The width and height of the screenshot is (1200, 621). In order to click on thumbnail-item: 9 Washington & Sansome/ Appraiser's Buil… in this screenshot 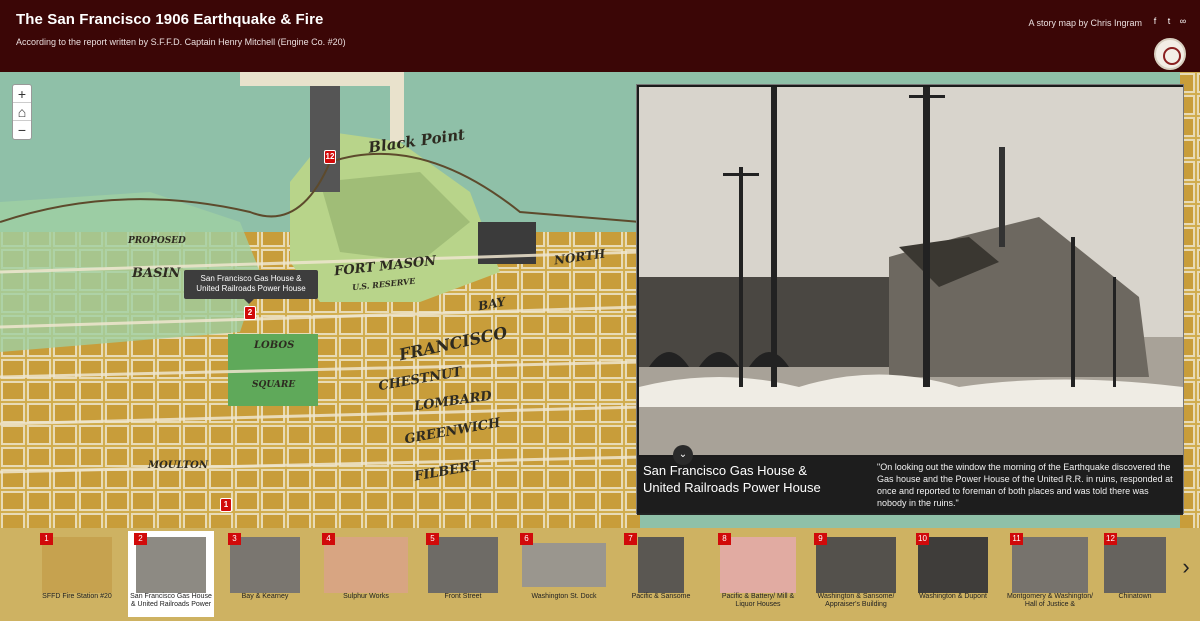, I will do `click(856, 574)`.